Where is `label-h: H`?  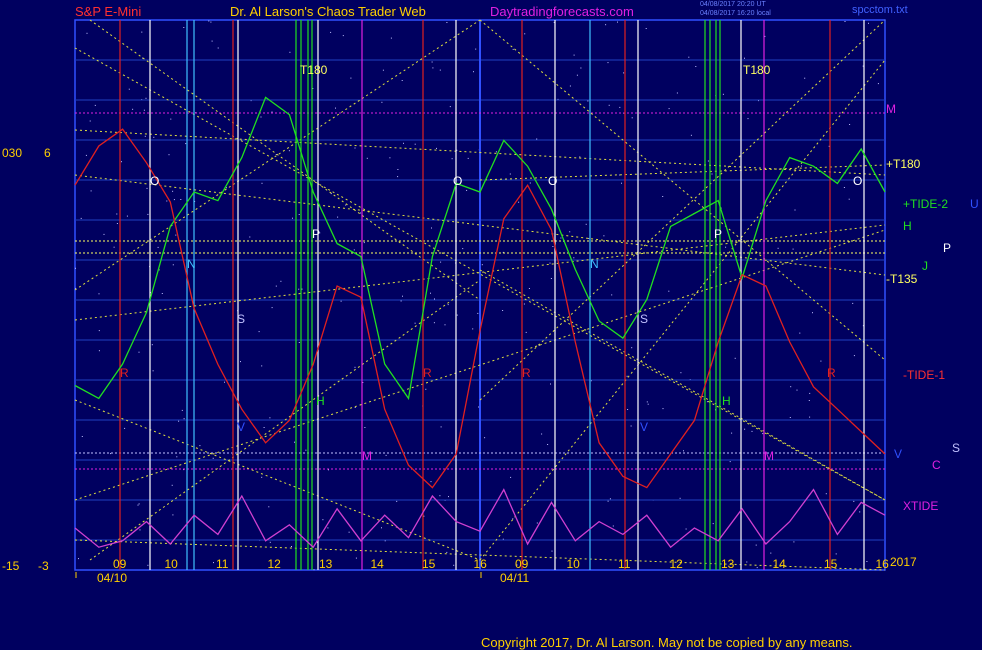 label-h: H is located at coordinates (907, 226).